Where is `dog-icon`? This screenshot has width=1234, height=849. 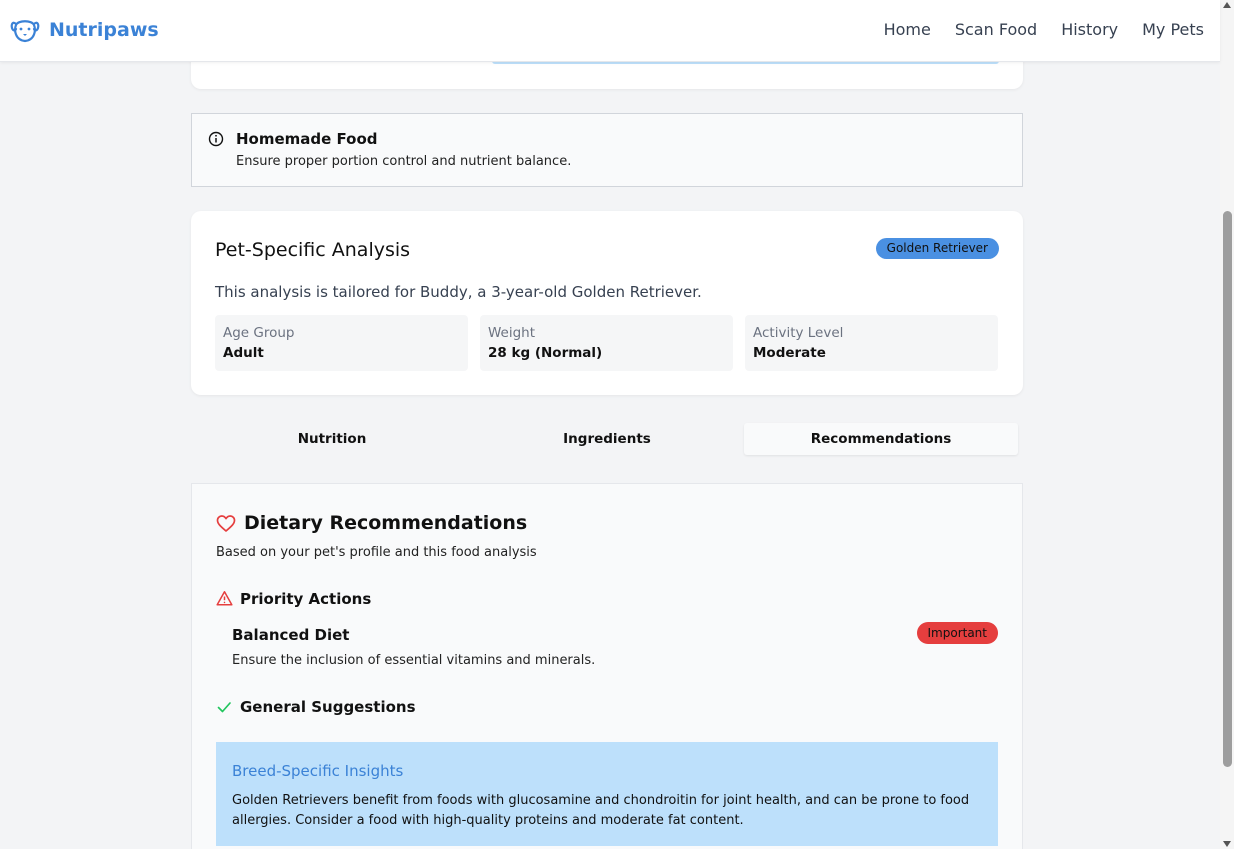 dog-icon is located at coordinates (25, 31).